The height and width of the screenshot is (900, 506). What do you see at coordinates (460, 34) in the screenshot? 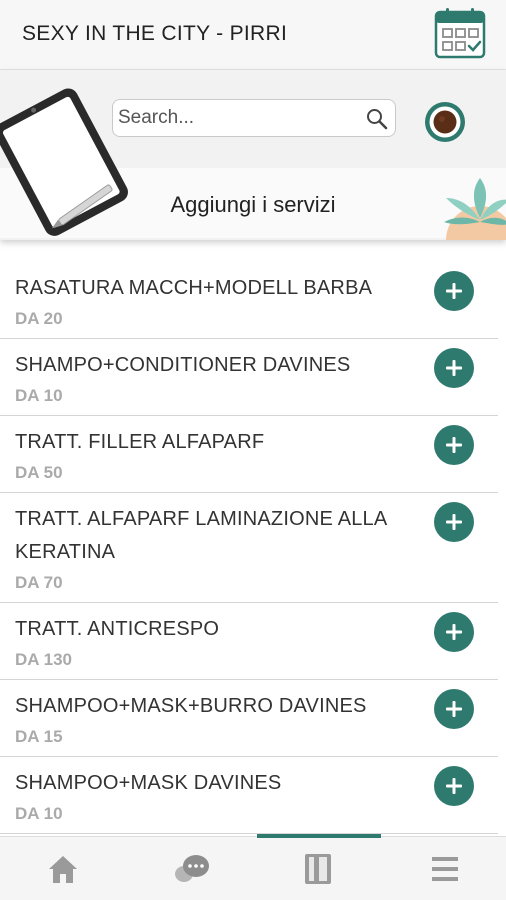
I see `calendar-check-icon` at bounding box center [460, 34].